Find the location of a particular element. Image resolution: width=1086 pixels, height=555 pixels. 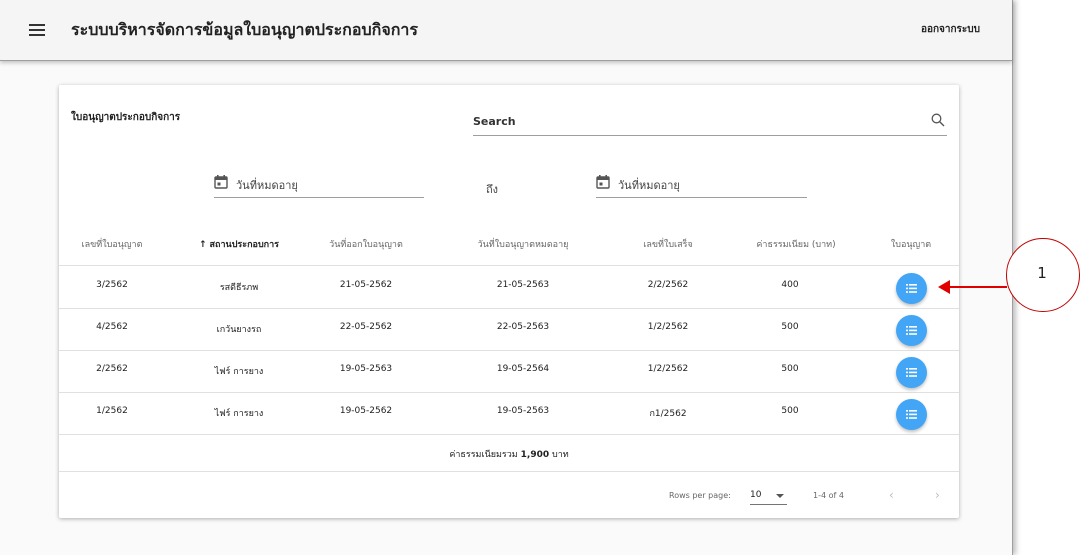

cell-issue-date: 22-05-2562 is located at coordinates (366, 327).